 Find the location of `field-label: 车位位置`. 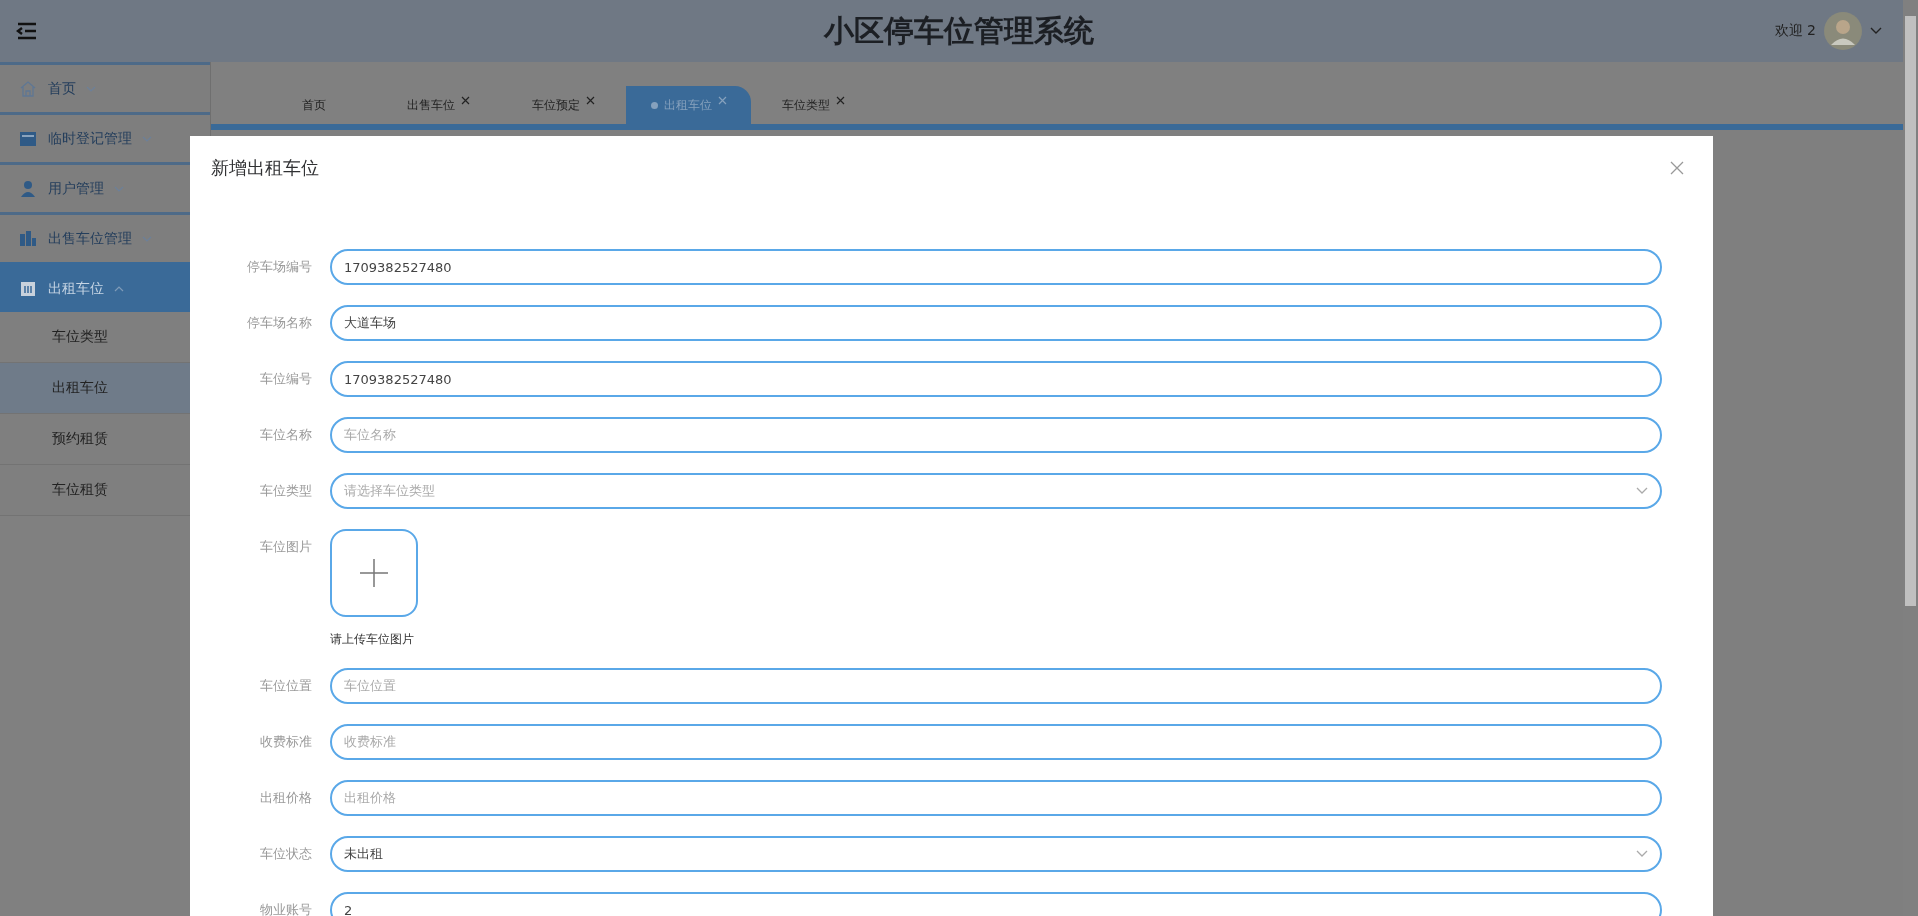

field-label: 车位位置 is located at coordinates (286, 686).